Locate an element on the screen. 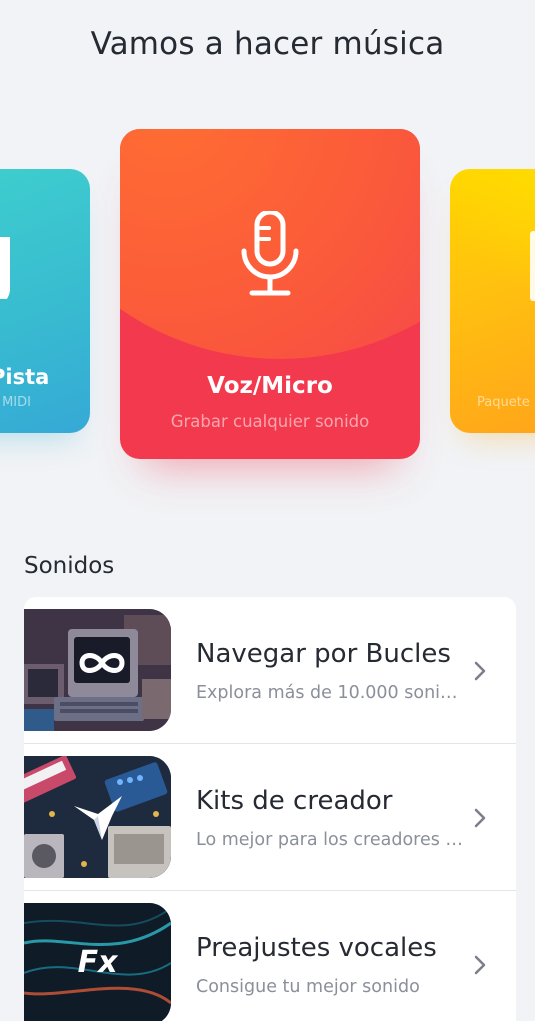 This screenshot has width=535, height=1021. creator-kits-thumbnail is located at coordinates (97, 817).